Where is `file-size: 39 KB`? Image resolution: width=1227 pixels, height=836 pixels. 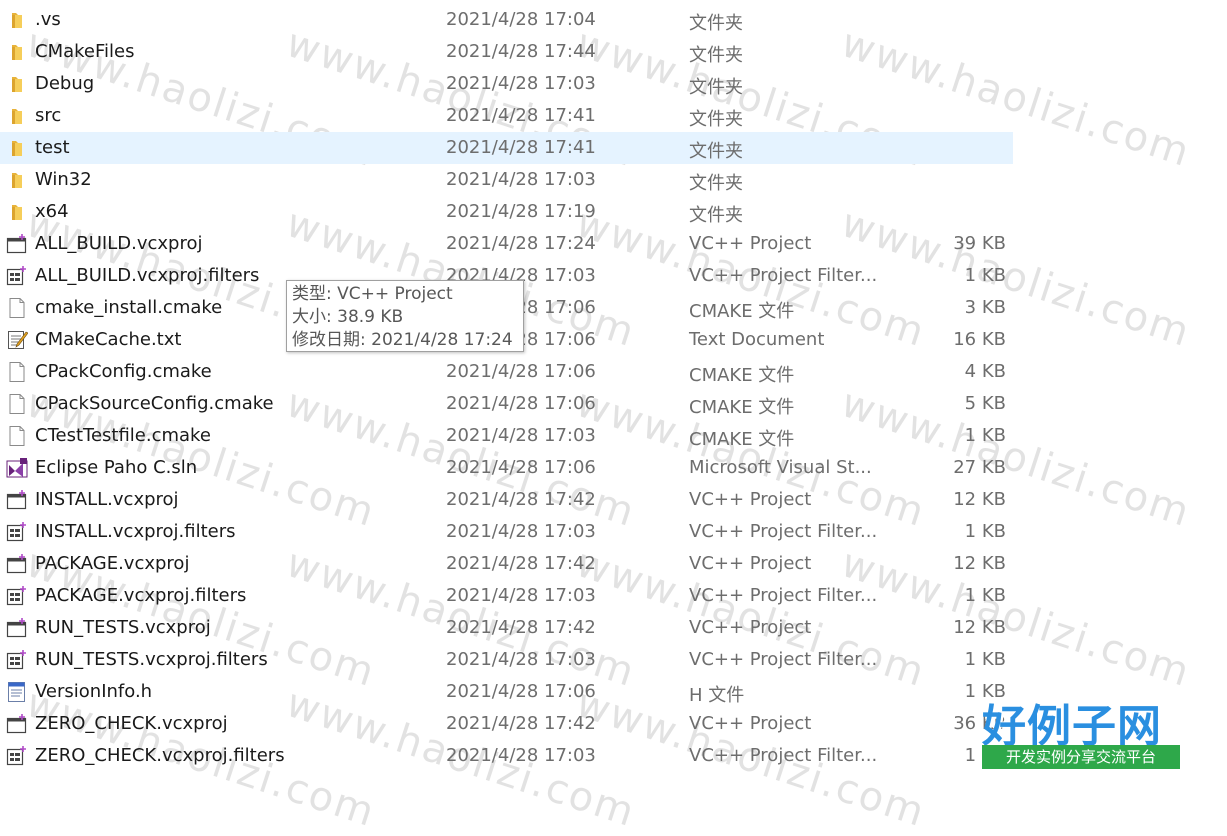 file-size: 39 KB is located at coordinates (979, 243).